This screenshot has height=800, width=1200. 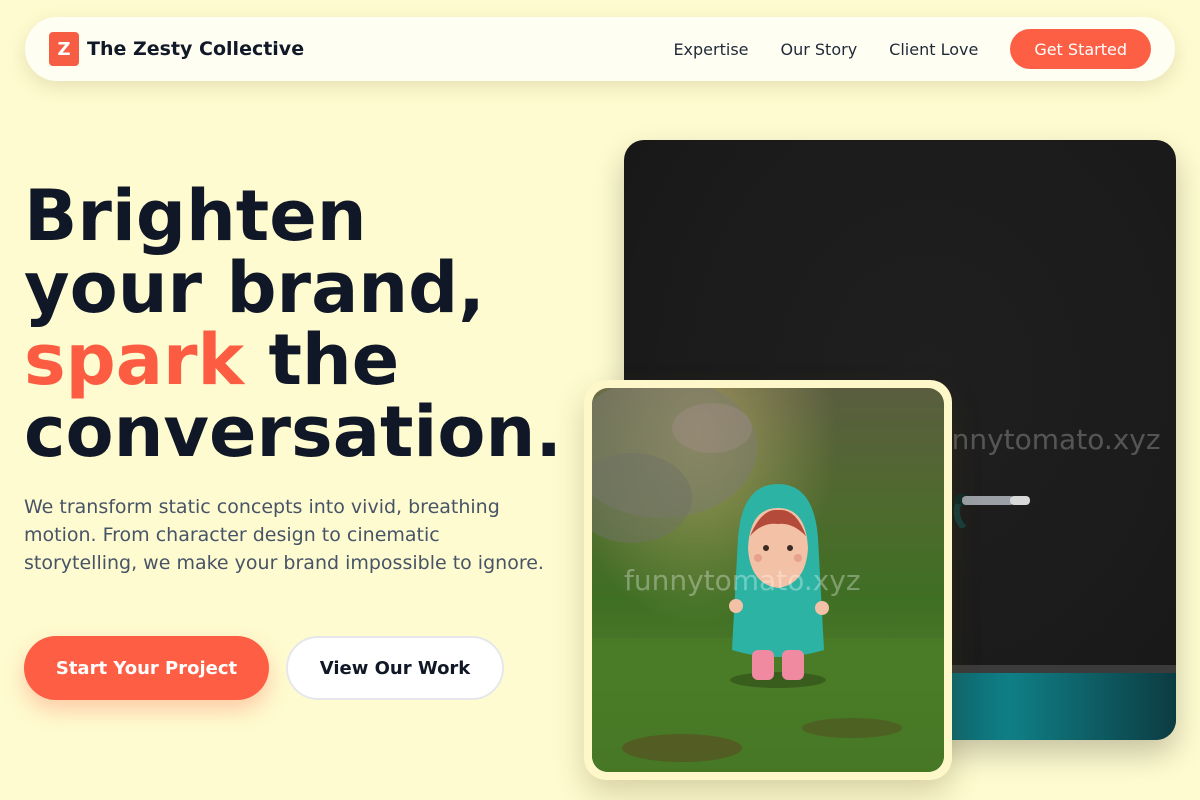 I want to click on headline-line-3: spark the, so click(x=314, y=360).